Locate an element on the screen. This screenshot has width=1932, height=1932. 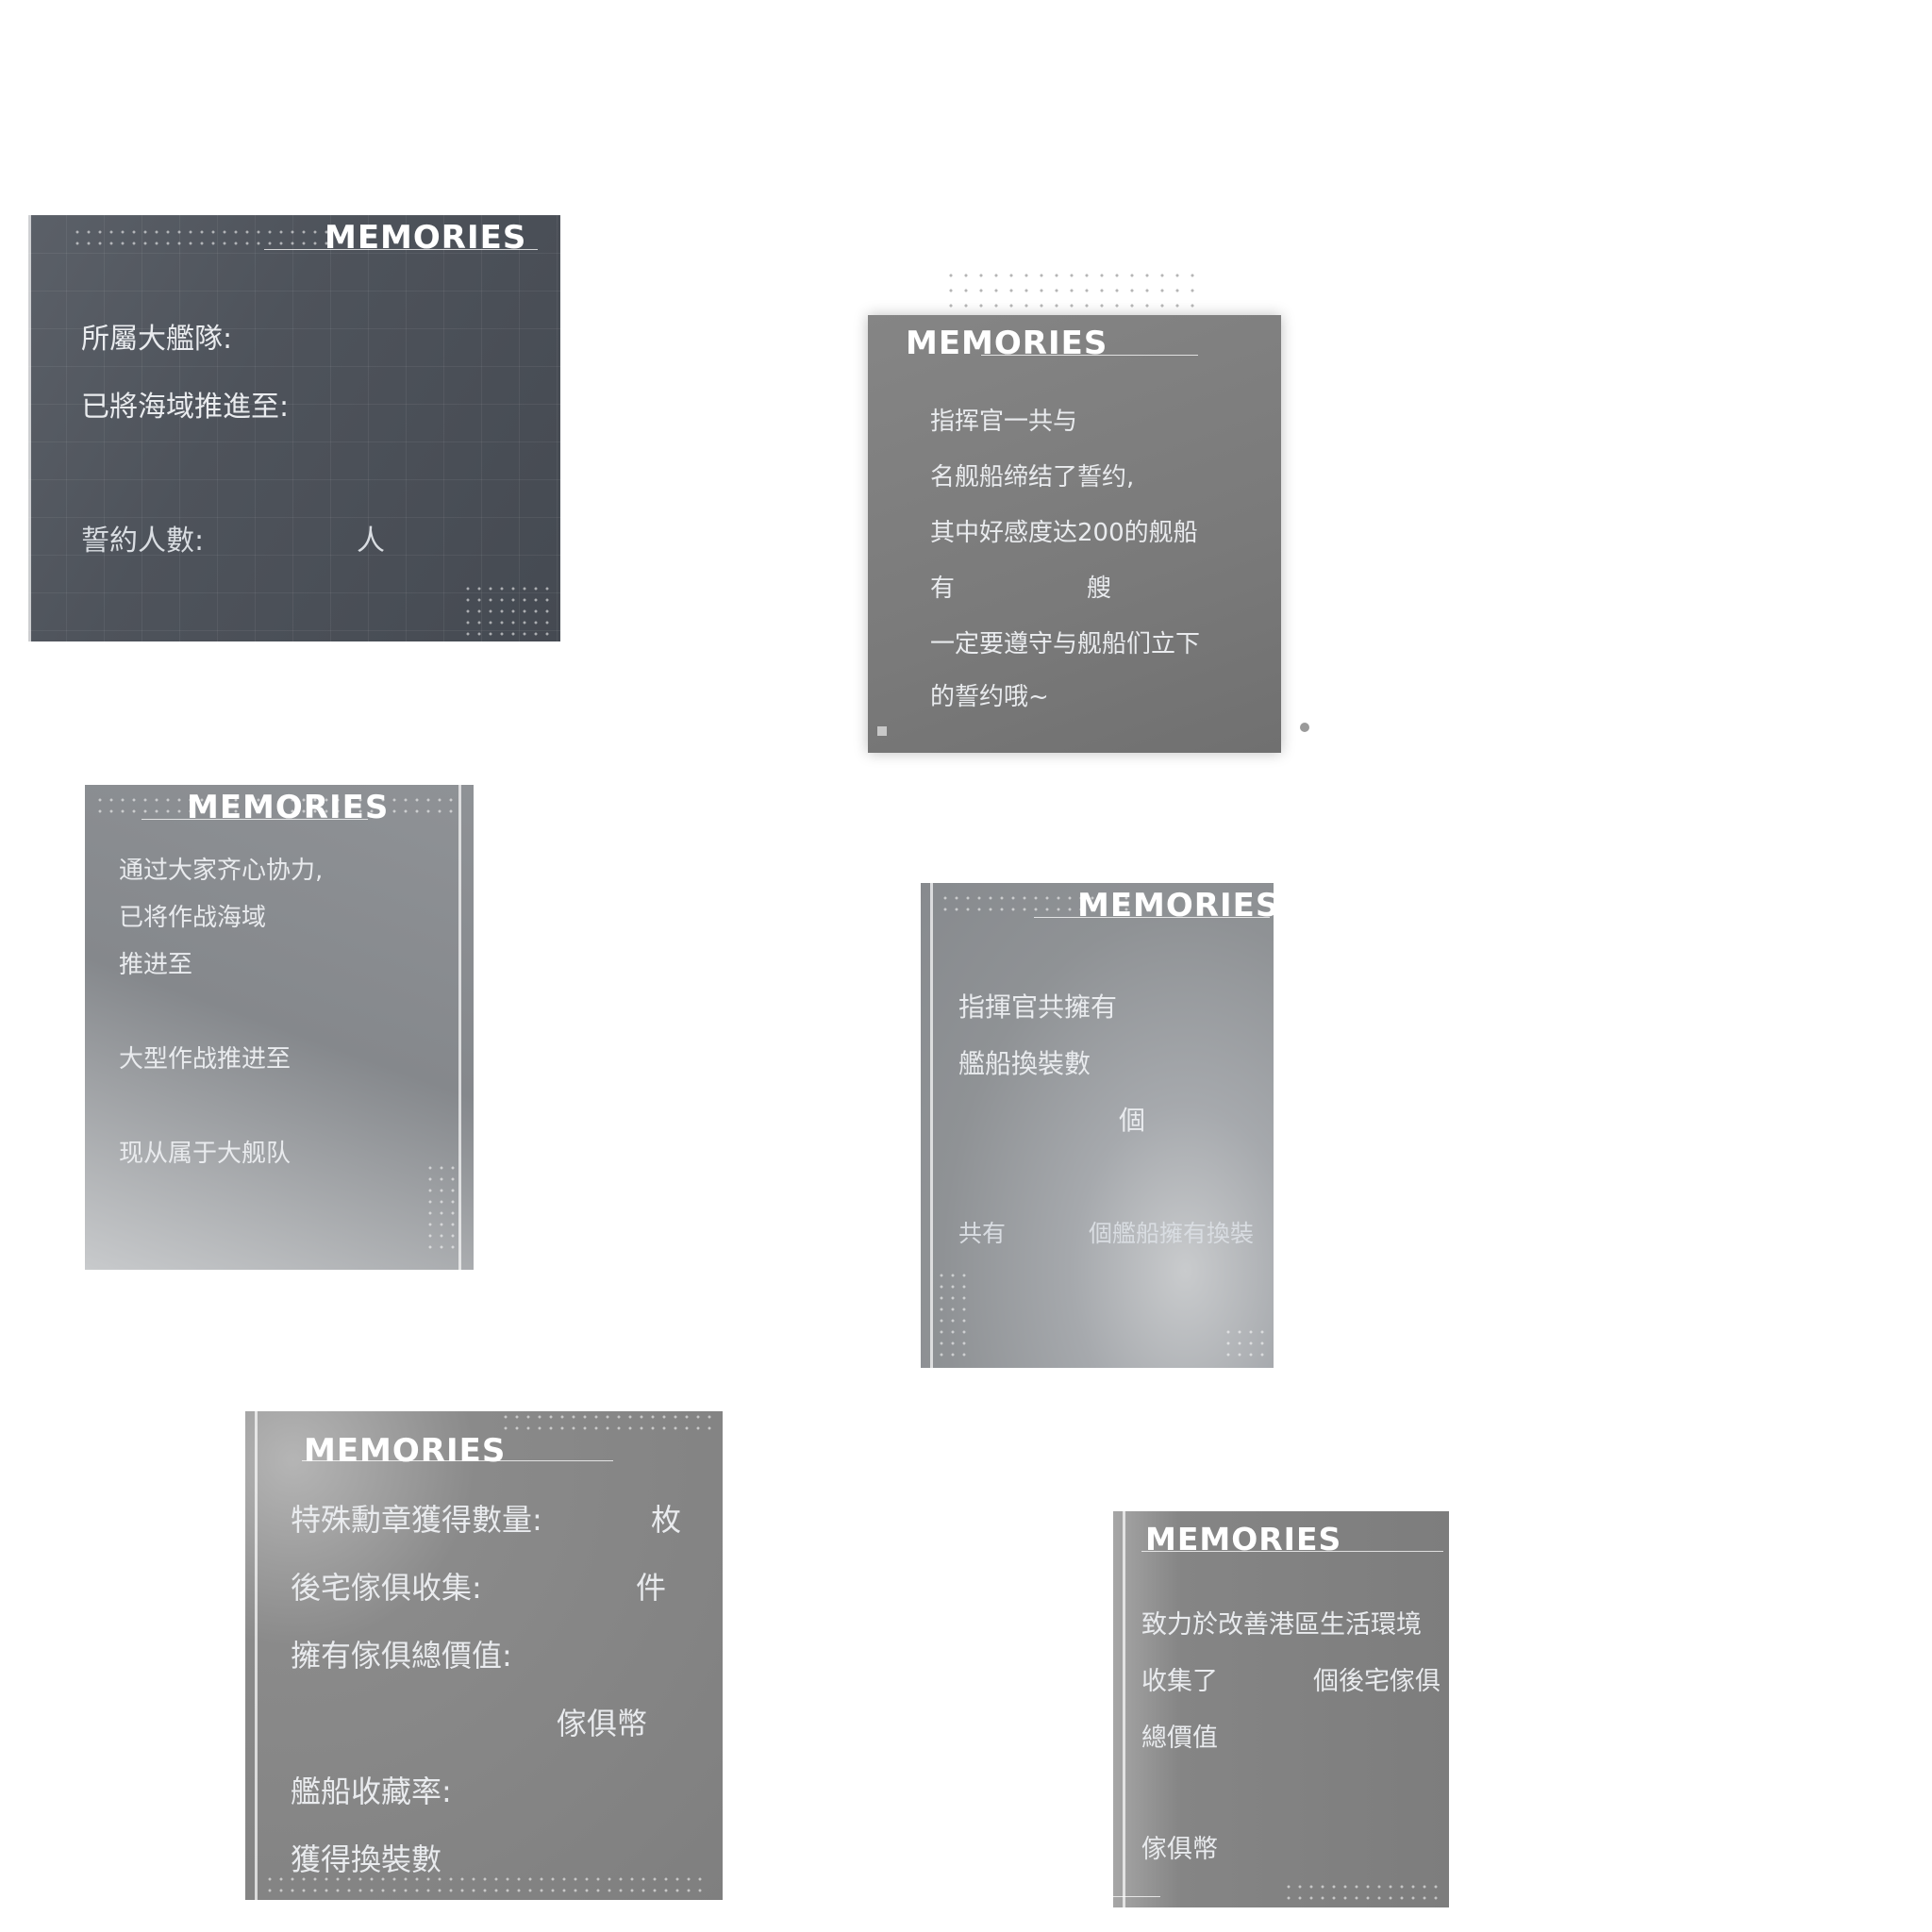
campaign-line-3: 推进至 is located at coordinates (156, 965).